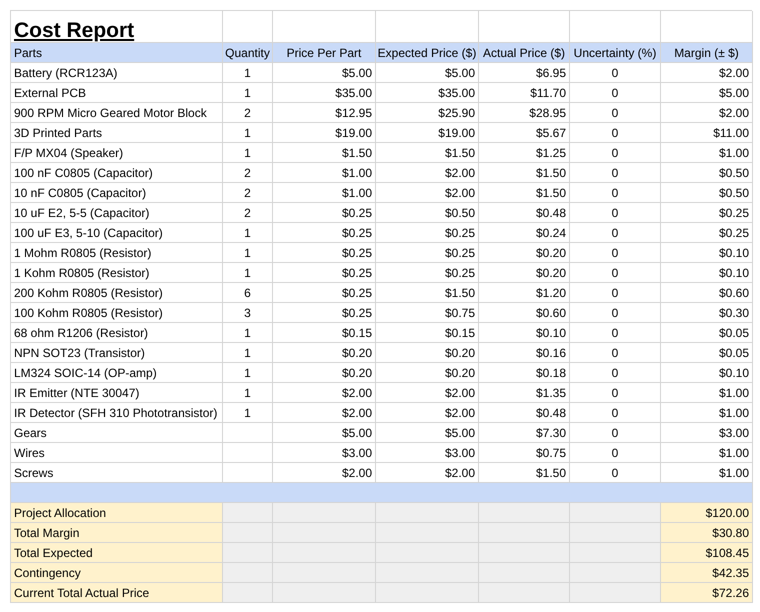 This screenshot has width=760, height=612. I want to click on table-cell: Contingency, so click(47, 572).